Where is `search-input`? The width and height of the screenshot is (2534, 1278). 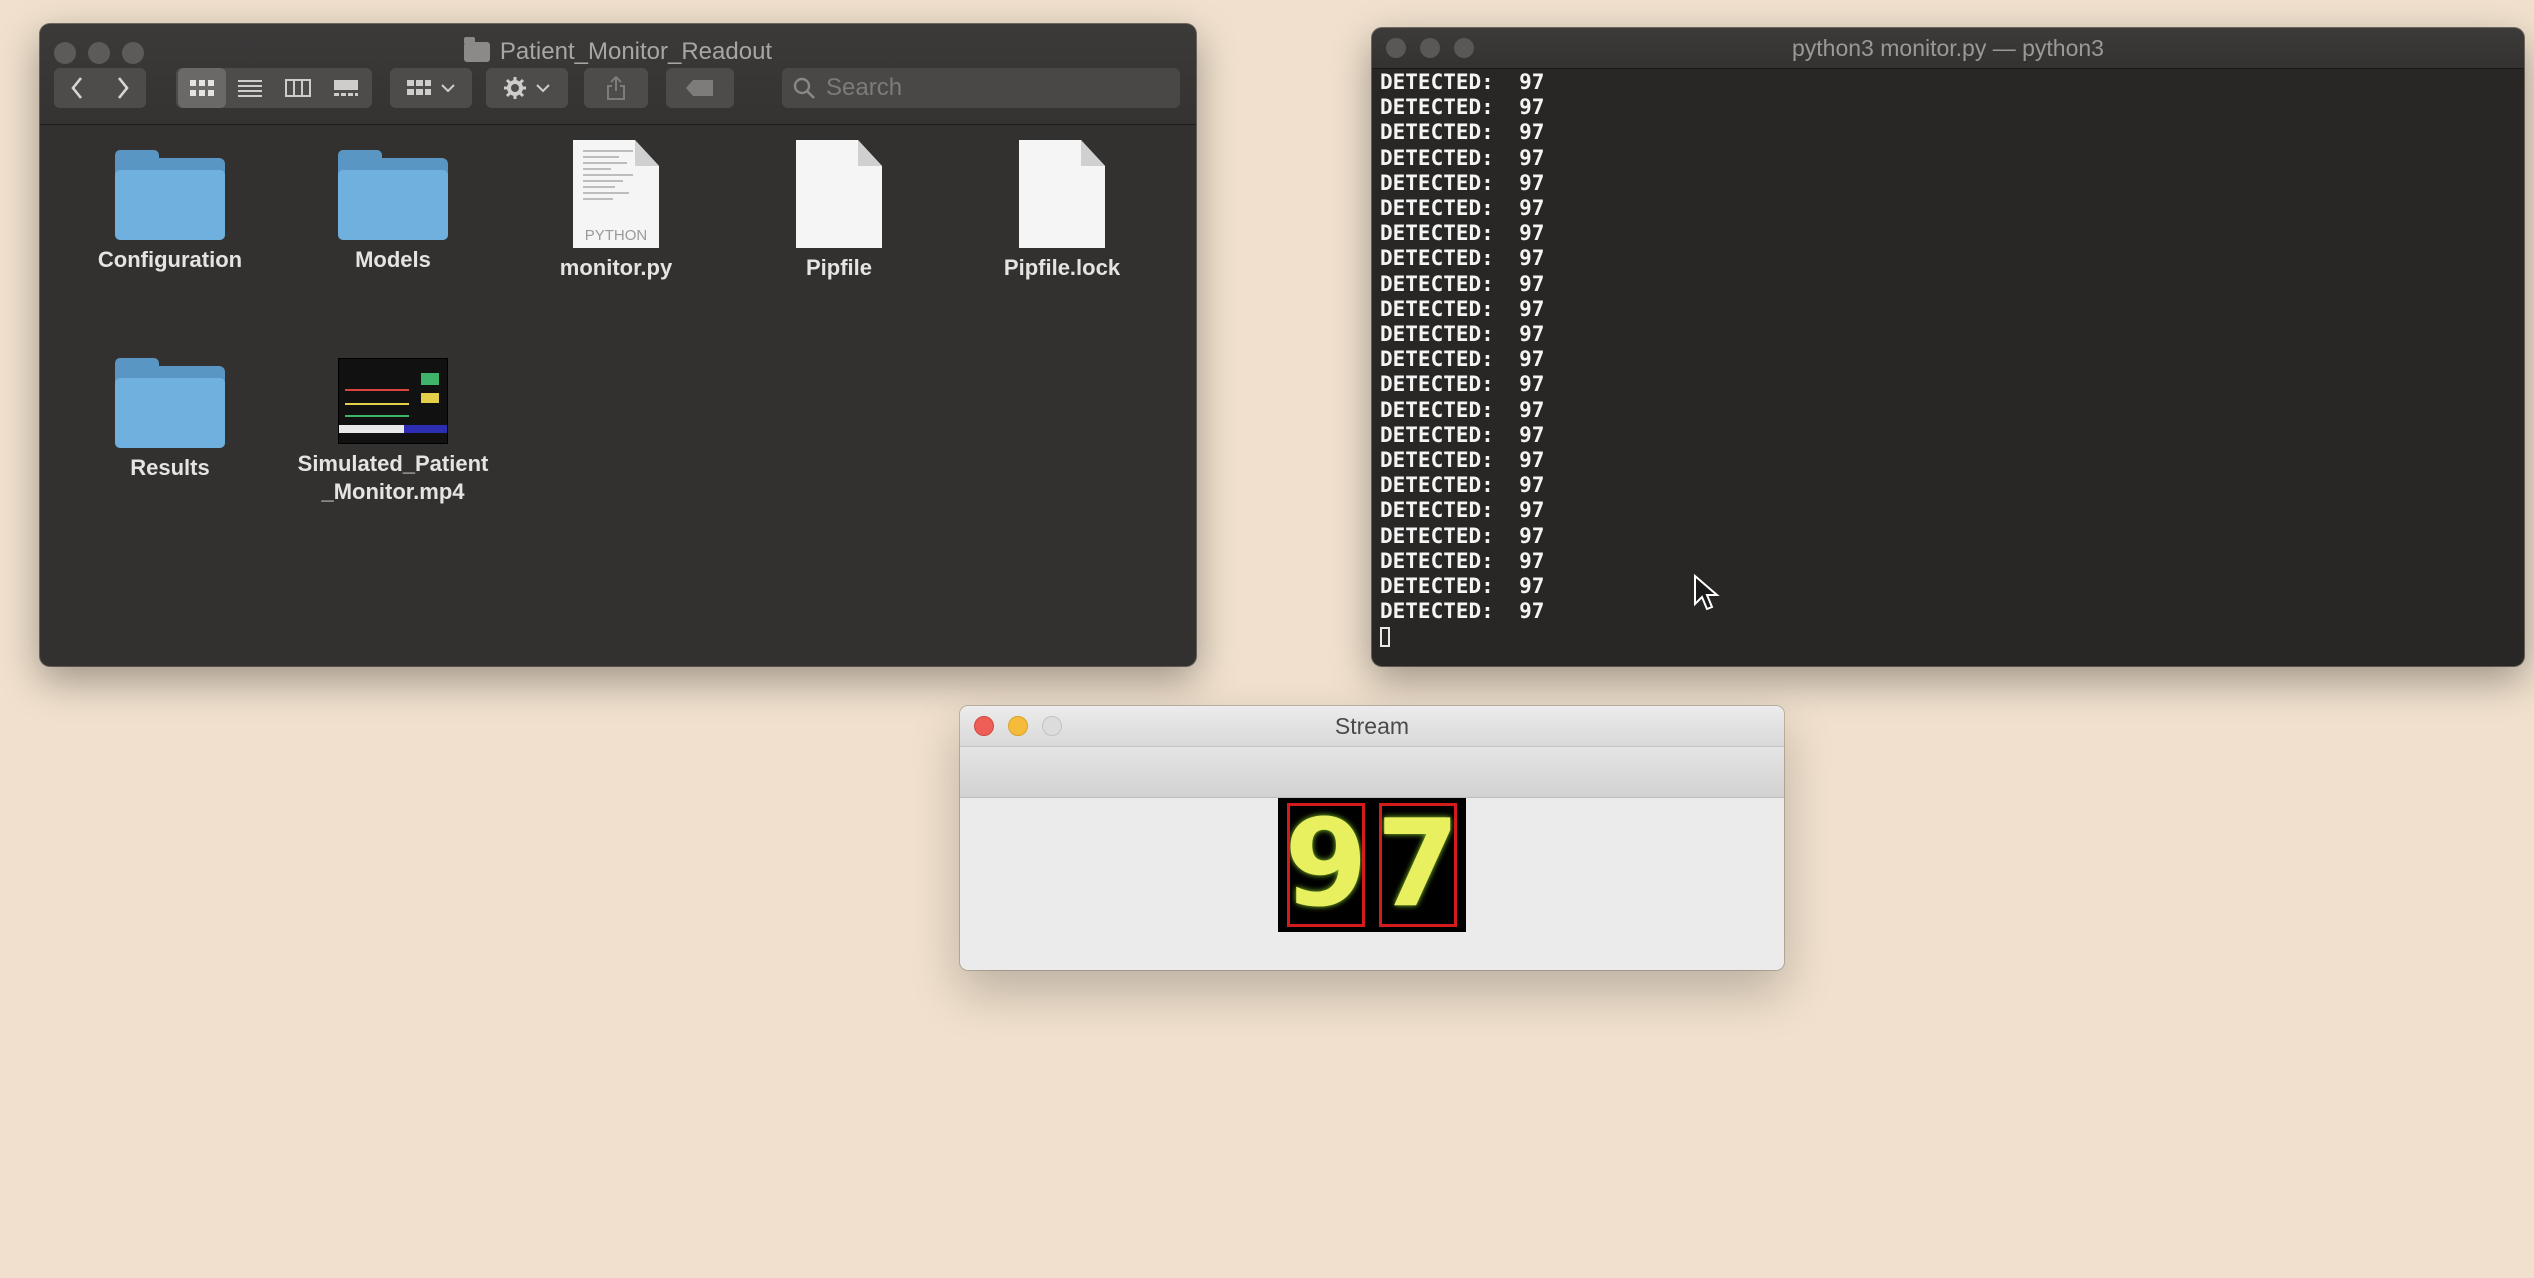 search-input is located at coordinates (991, 88).